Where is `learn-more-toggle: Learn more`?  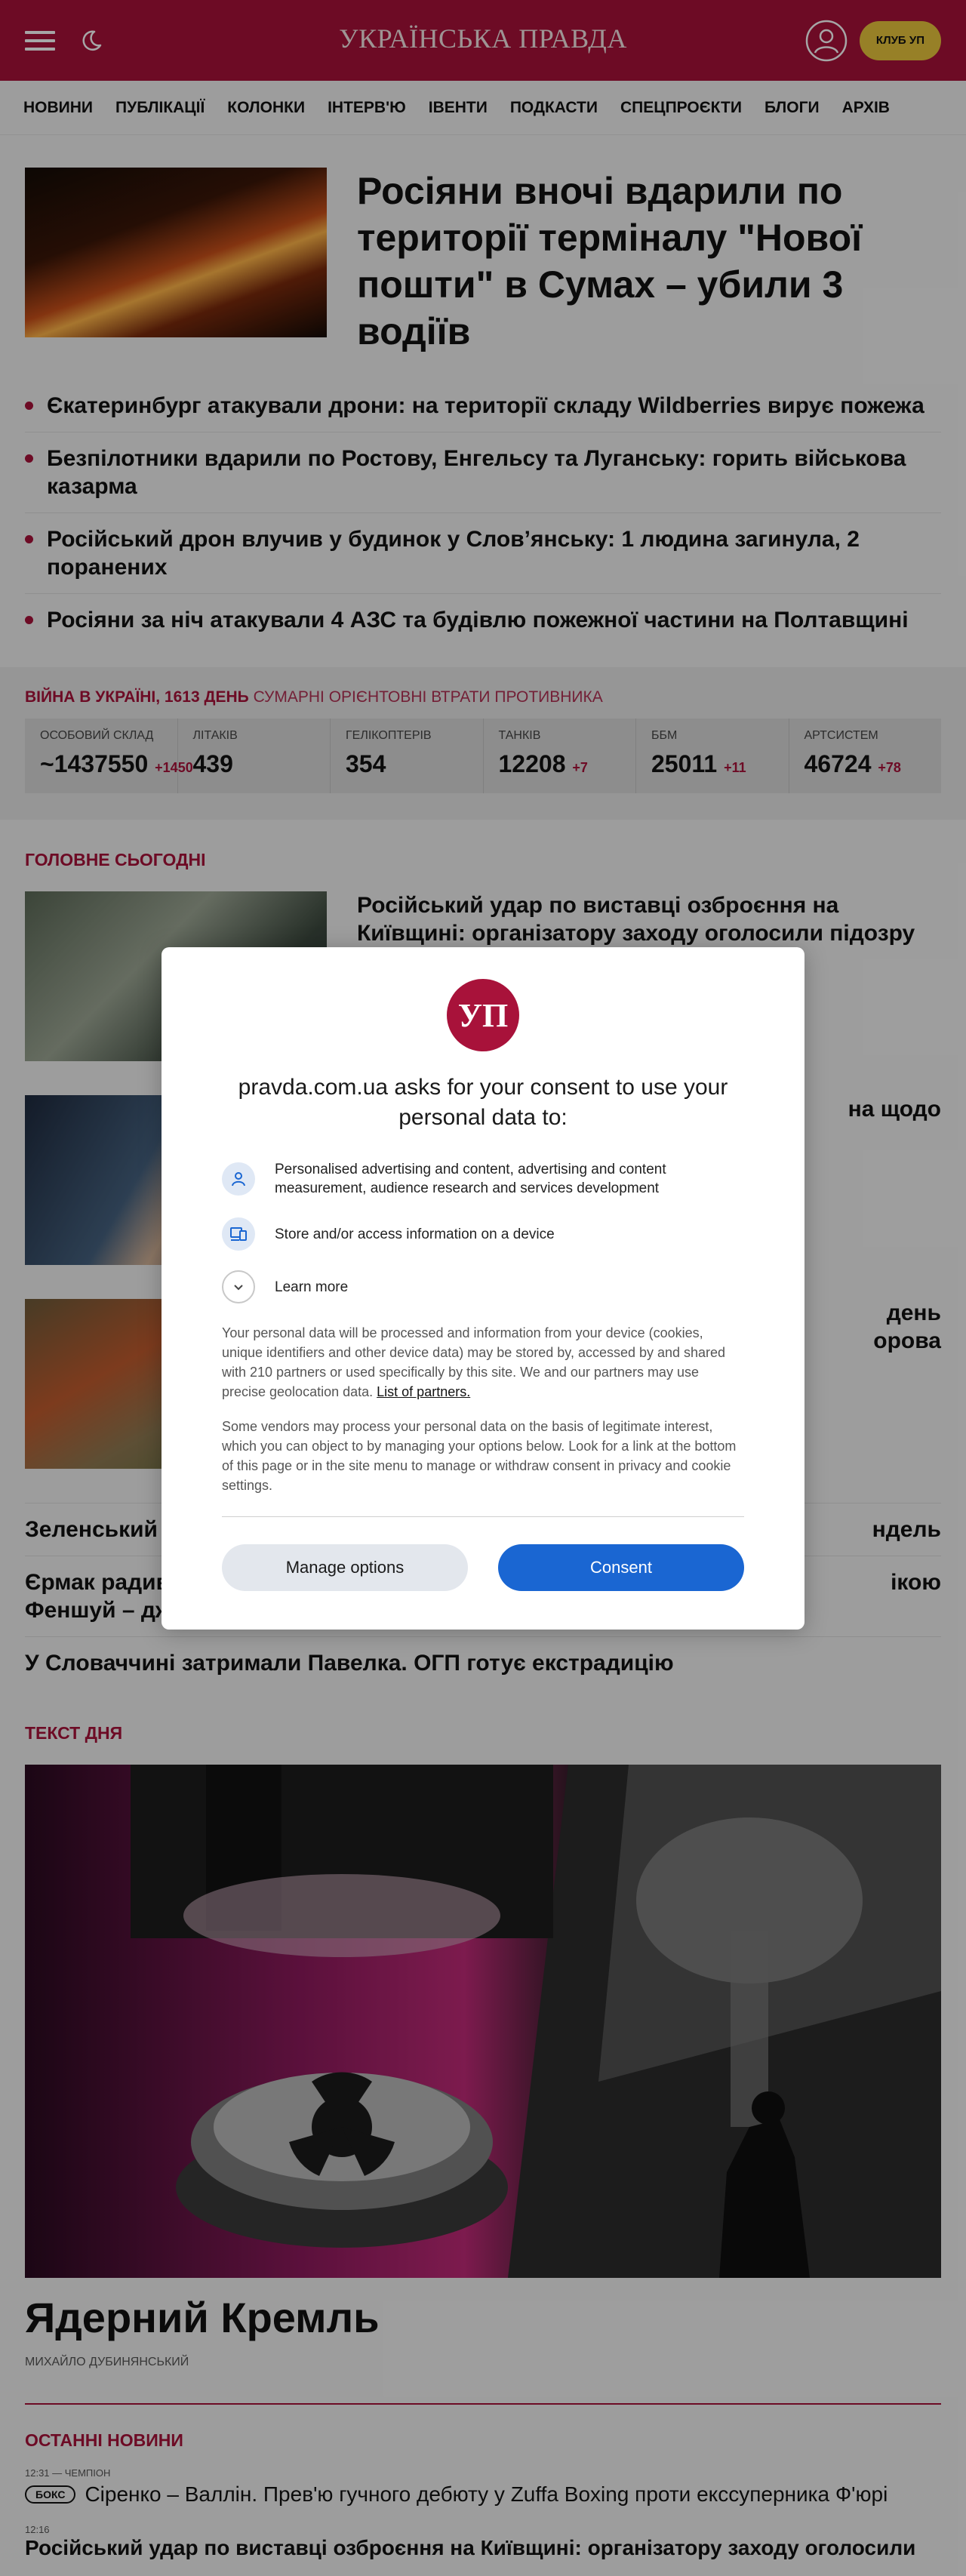 learn-more-toggle: Learn more is located at coordinates (483, 1286).